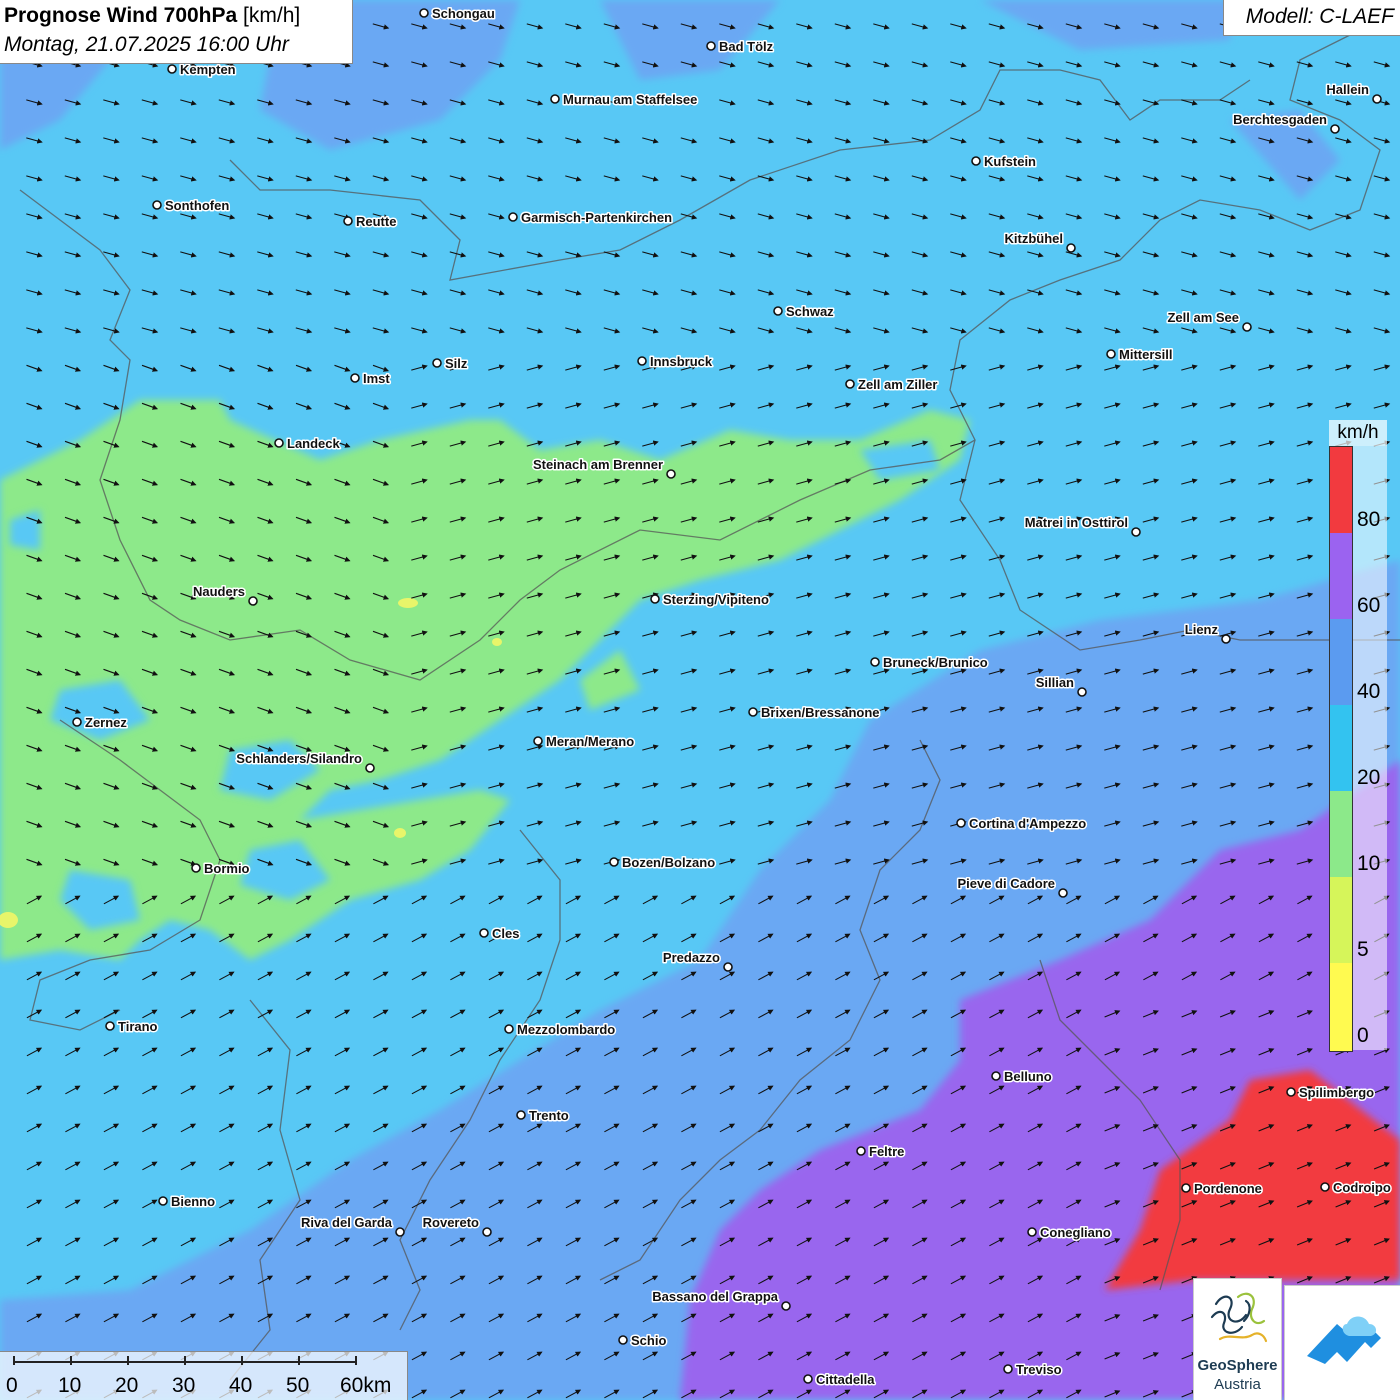  Describe the element at coordinates (1369, 691) in the screenshot. I see `legend-tick: 40` at that location.